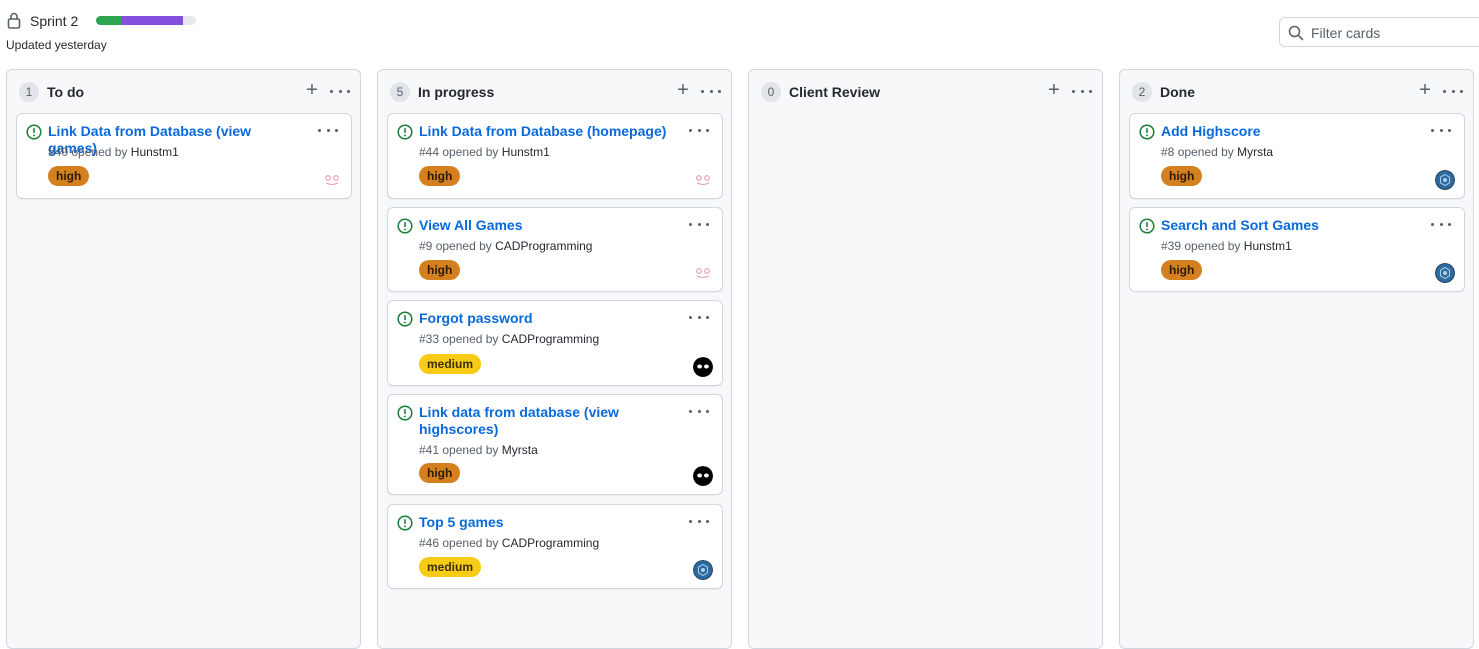 The width and height of the screenshot is (1479, 649). What do you see at coordinates (544, 225) in the screenshot?
I see `issue-title-link: View All Games` at bounding box center [544, 225].